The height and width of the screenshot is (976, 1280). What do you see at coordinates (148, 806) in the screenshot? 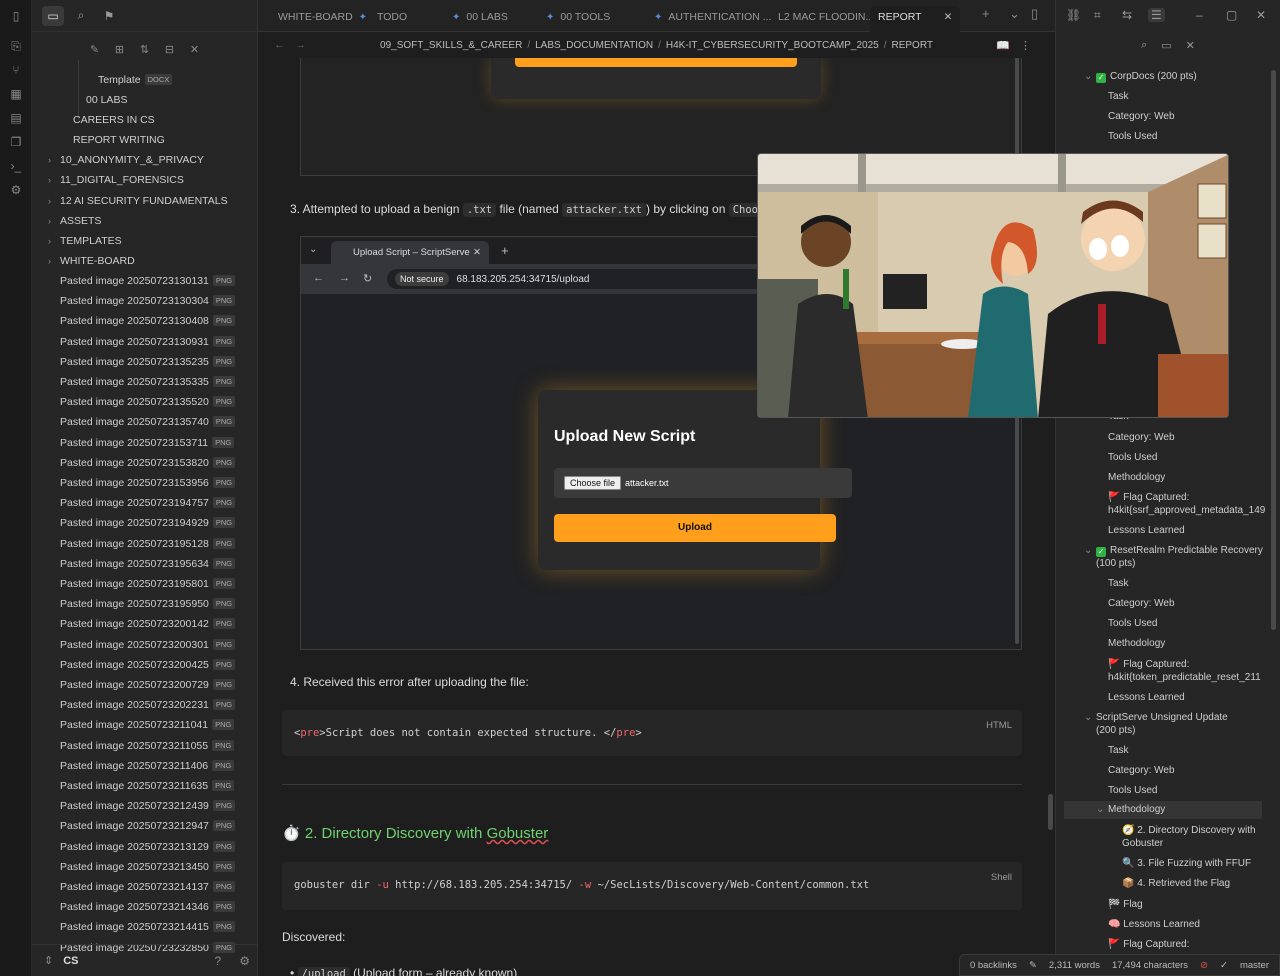
I see `file-item: Pasted image 20250723212439 PNG` at bounding box center [148, 806].